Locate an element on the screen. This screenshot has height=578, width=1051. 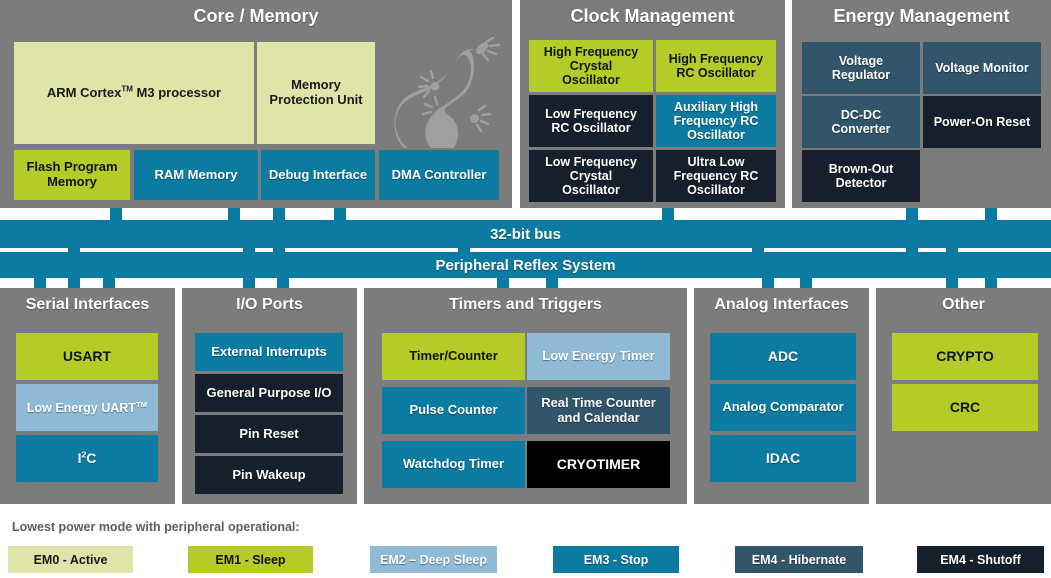
block-crypto: CRYPTO is located at coordinates (965, 356).